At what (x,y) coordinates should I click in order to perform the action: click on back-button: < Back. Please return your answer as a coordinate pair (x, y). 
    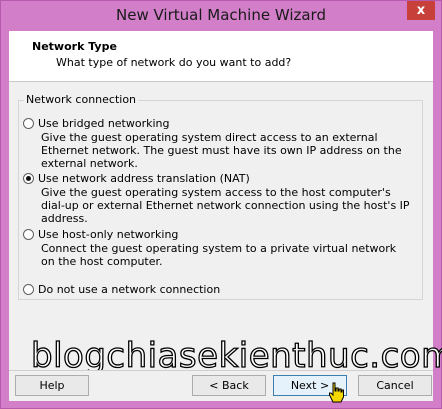
    Looking at the image, I should click on (229, 385).